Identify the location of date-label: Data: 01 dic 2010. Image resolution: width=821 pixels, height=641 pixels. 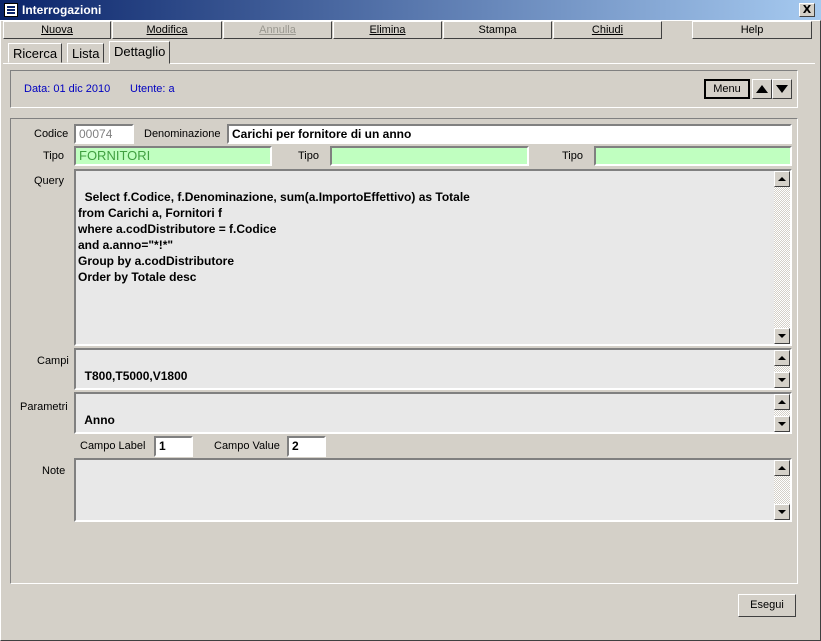
(67, 89).